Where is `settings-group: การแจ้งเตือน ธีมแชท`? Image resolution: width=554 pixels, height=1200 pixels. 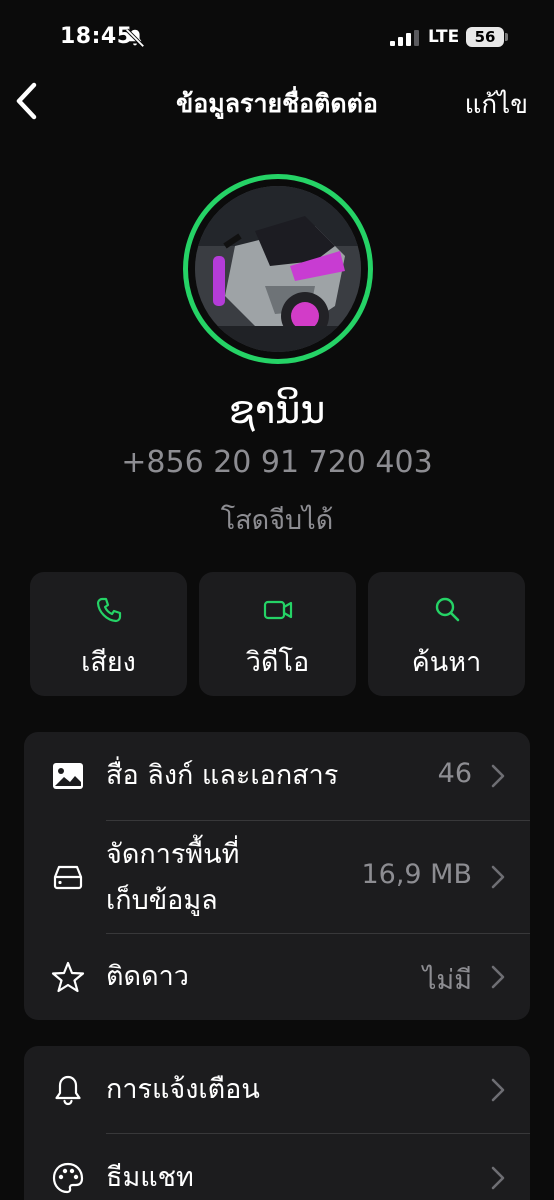
settings-group: การแจ้งเตือน ธีมแชท is located at coordinates (277, 1123).